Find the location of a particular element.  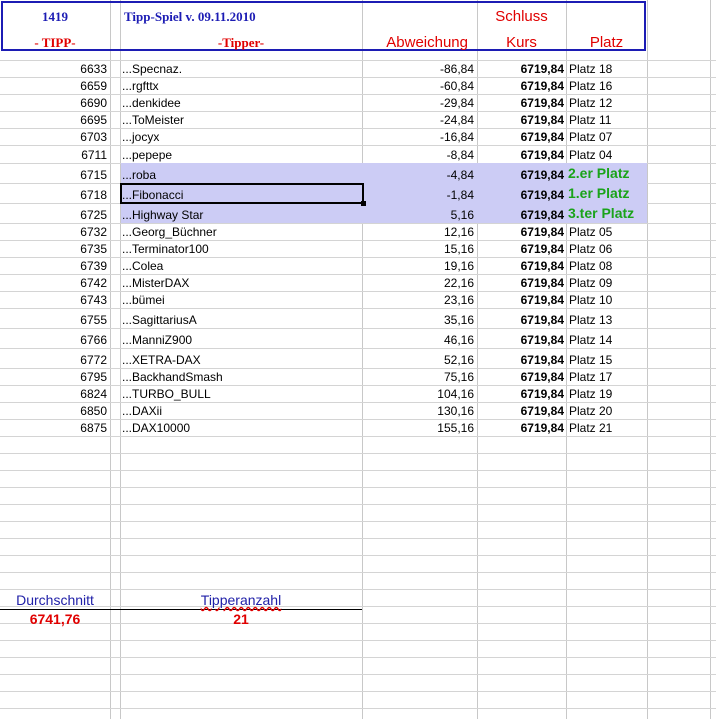

cell-tipper-name: ...MisterDAX is located at coordinates (155, 283).